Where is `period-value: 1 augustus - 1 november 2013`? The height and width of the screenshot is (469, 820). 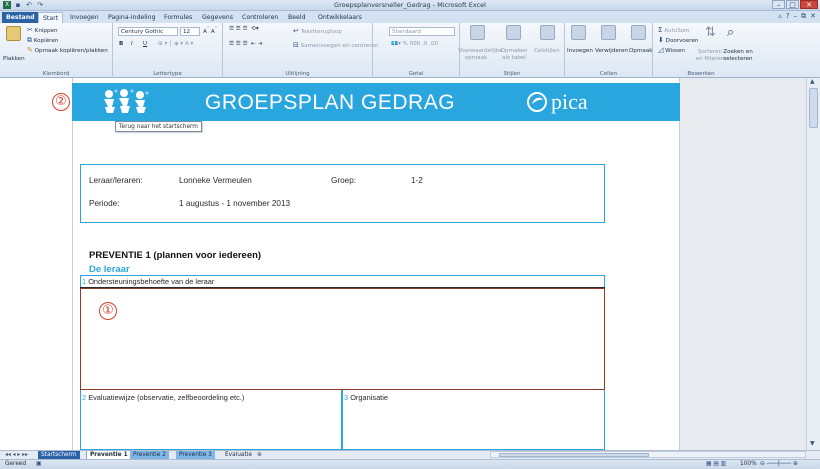
period-value: 1 augustus - 1 november 2013 is located at coordinates (234, 203).